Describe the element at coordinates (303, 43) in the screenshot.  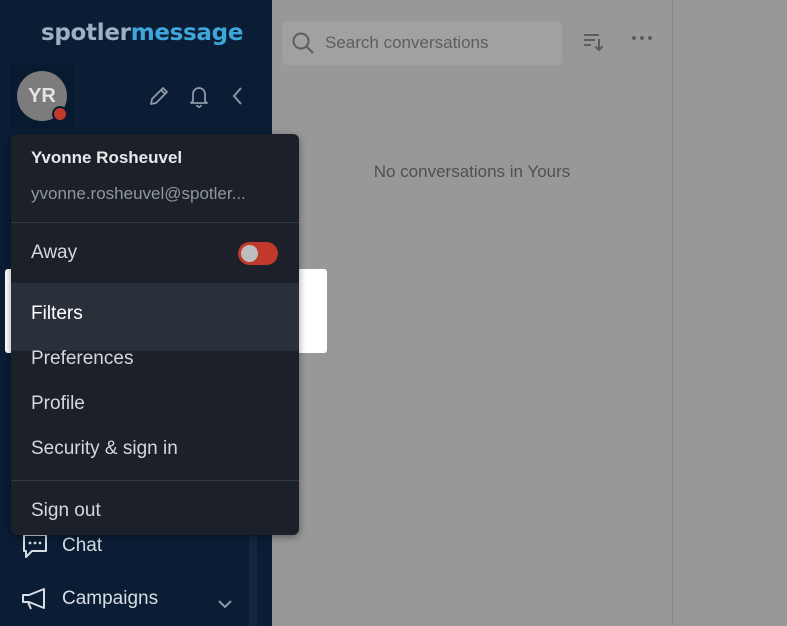
I see `search-icon` at that location.